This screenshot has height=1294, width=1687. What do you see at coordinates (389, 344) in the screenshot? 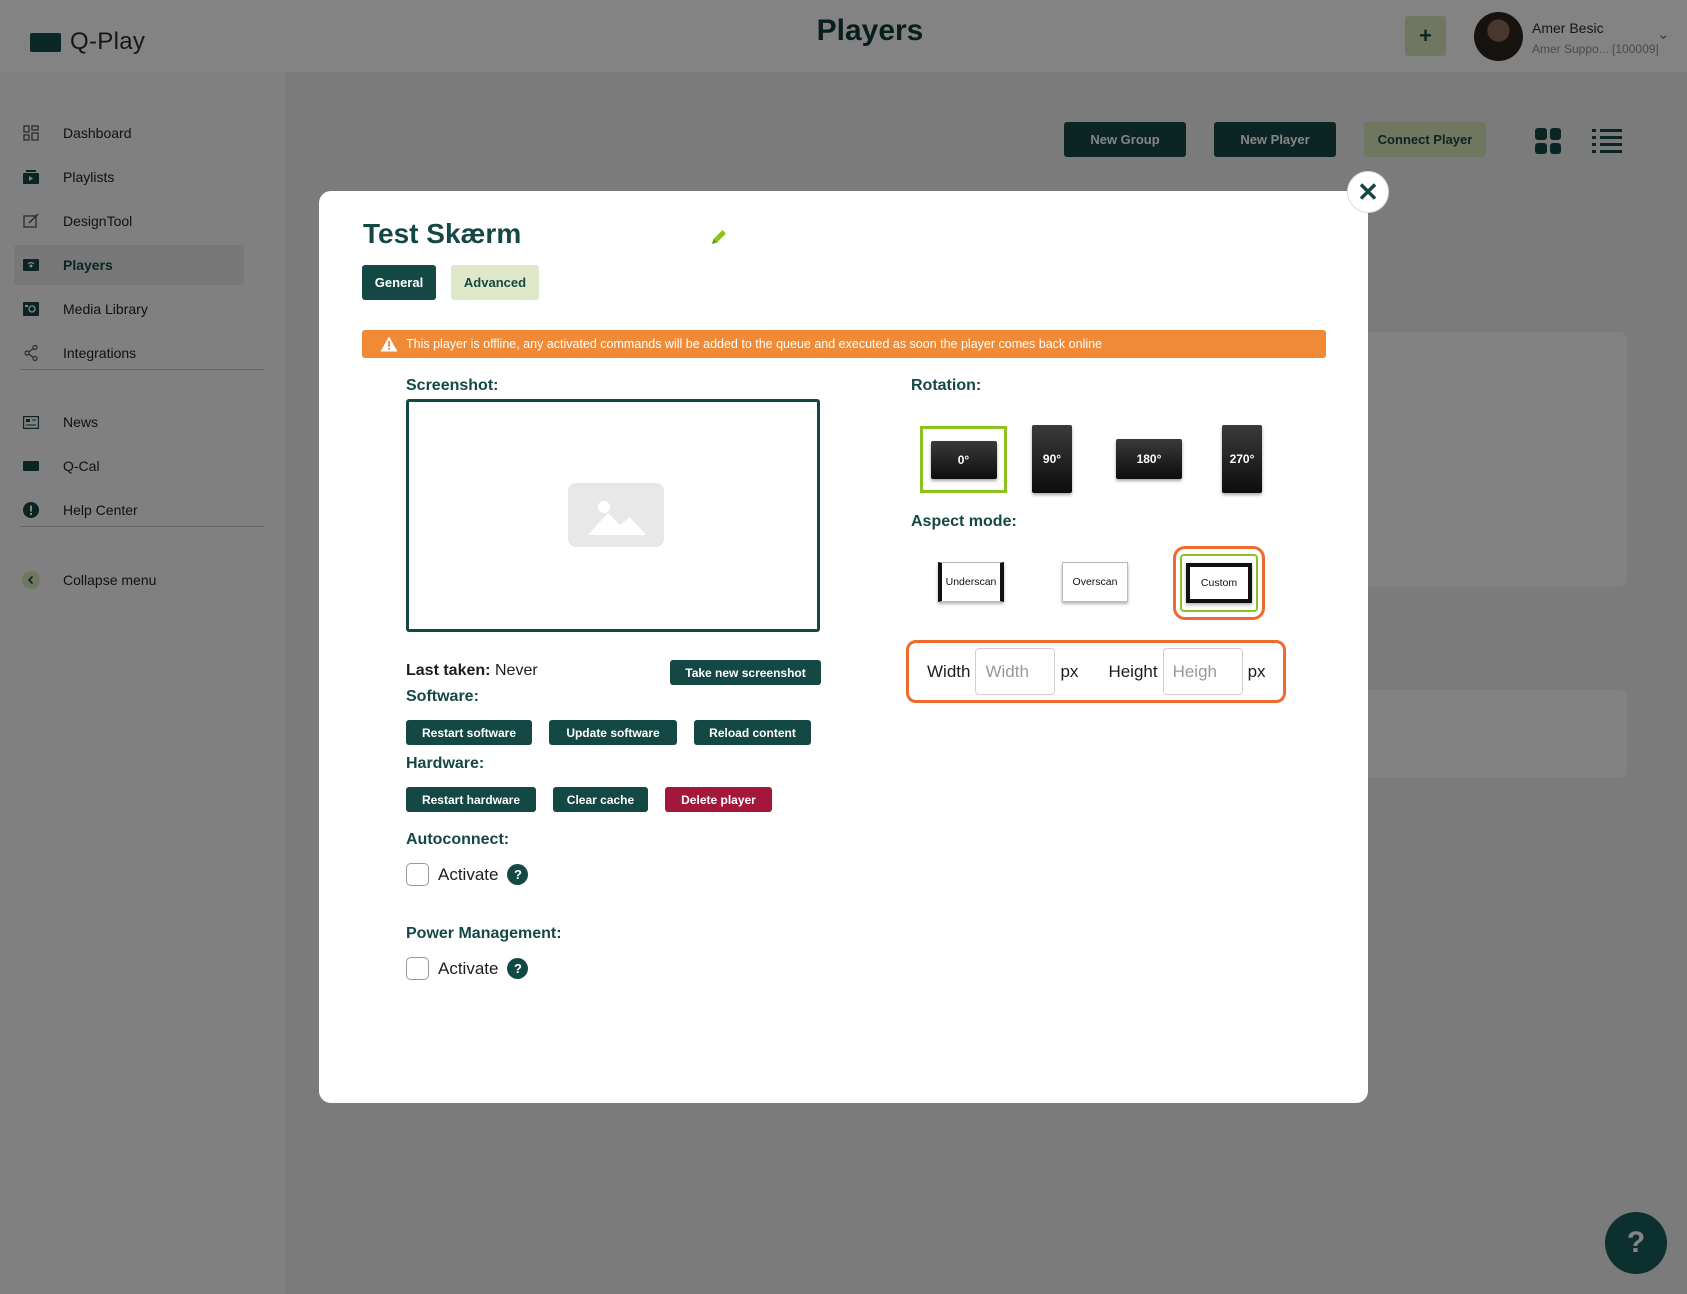
I see `warning-icon` at bounding box center [389, 344].